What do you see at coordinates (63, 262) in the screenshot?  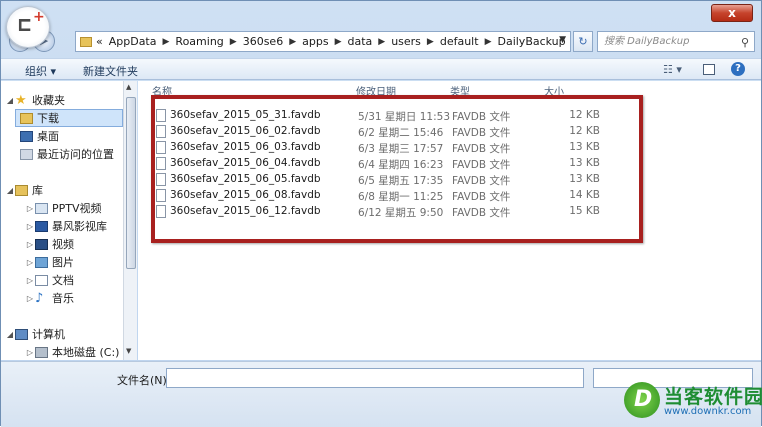 I see `sidebar-item-label: 图片` at bounding box center [63, 262].